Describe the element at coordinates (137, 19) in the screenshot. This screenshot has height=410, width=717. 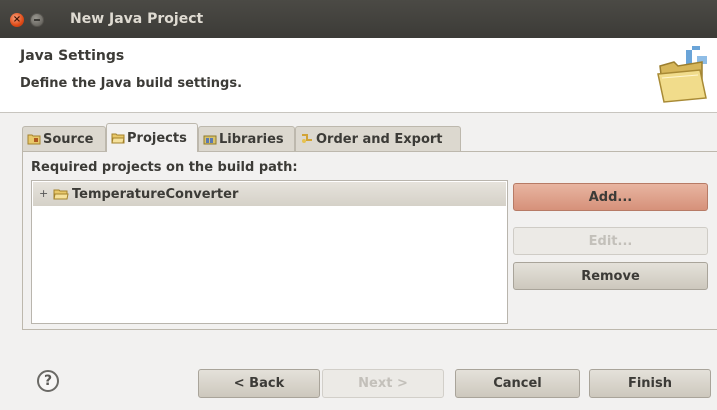
I see `window-title: New Java Project` at that location.